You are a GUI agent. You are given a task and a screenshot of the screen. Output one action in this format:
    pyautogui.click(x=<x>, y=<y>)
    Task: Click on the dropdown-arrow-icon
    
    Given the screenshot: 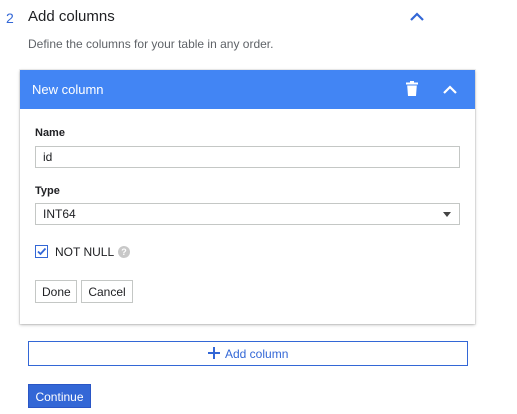 What is the action you would take?
    pyautogui.click(x=447, y=214)
    